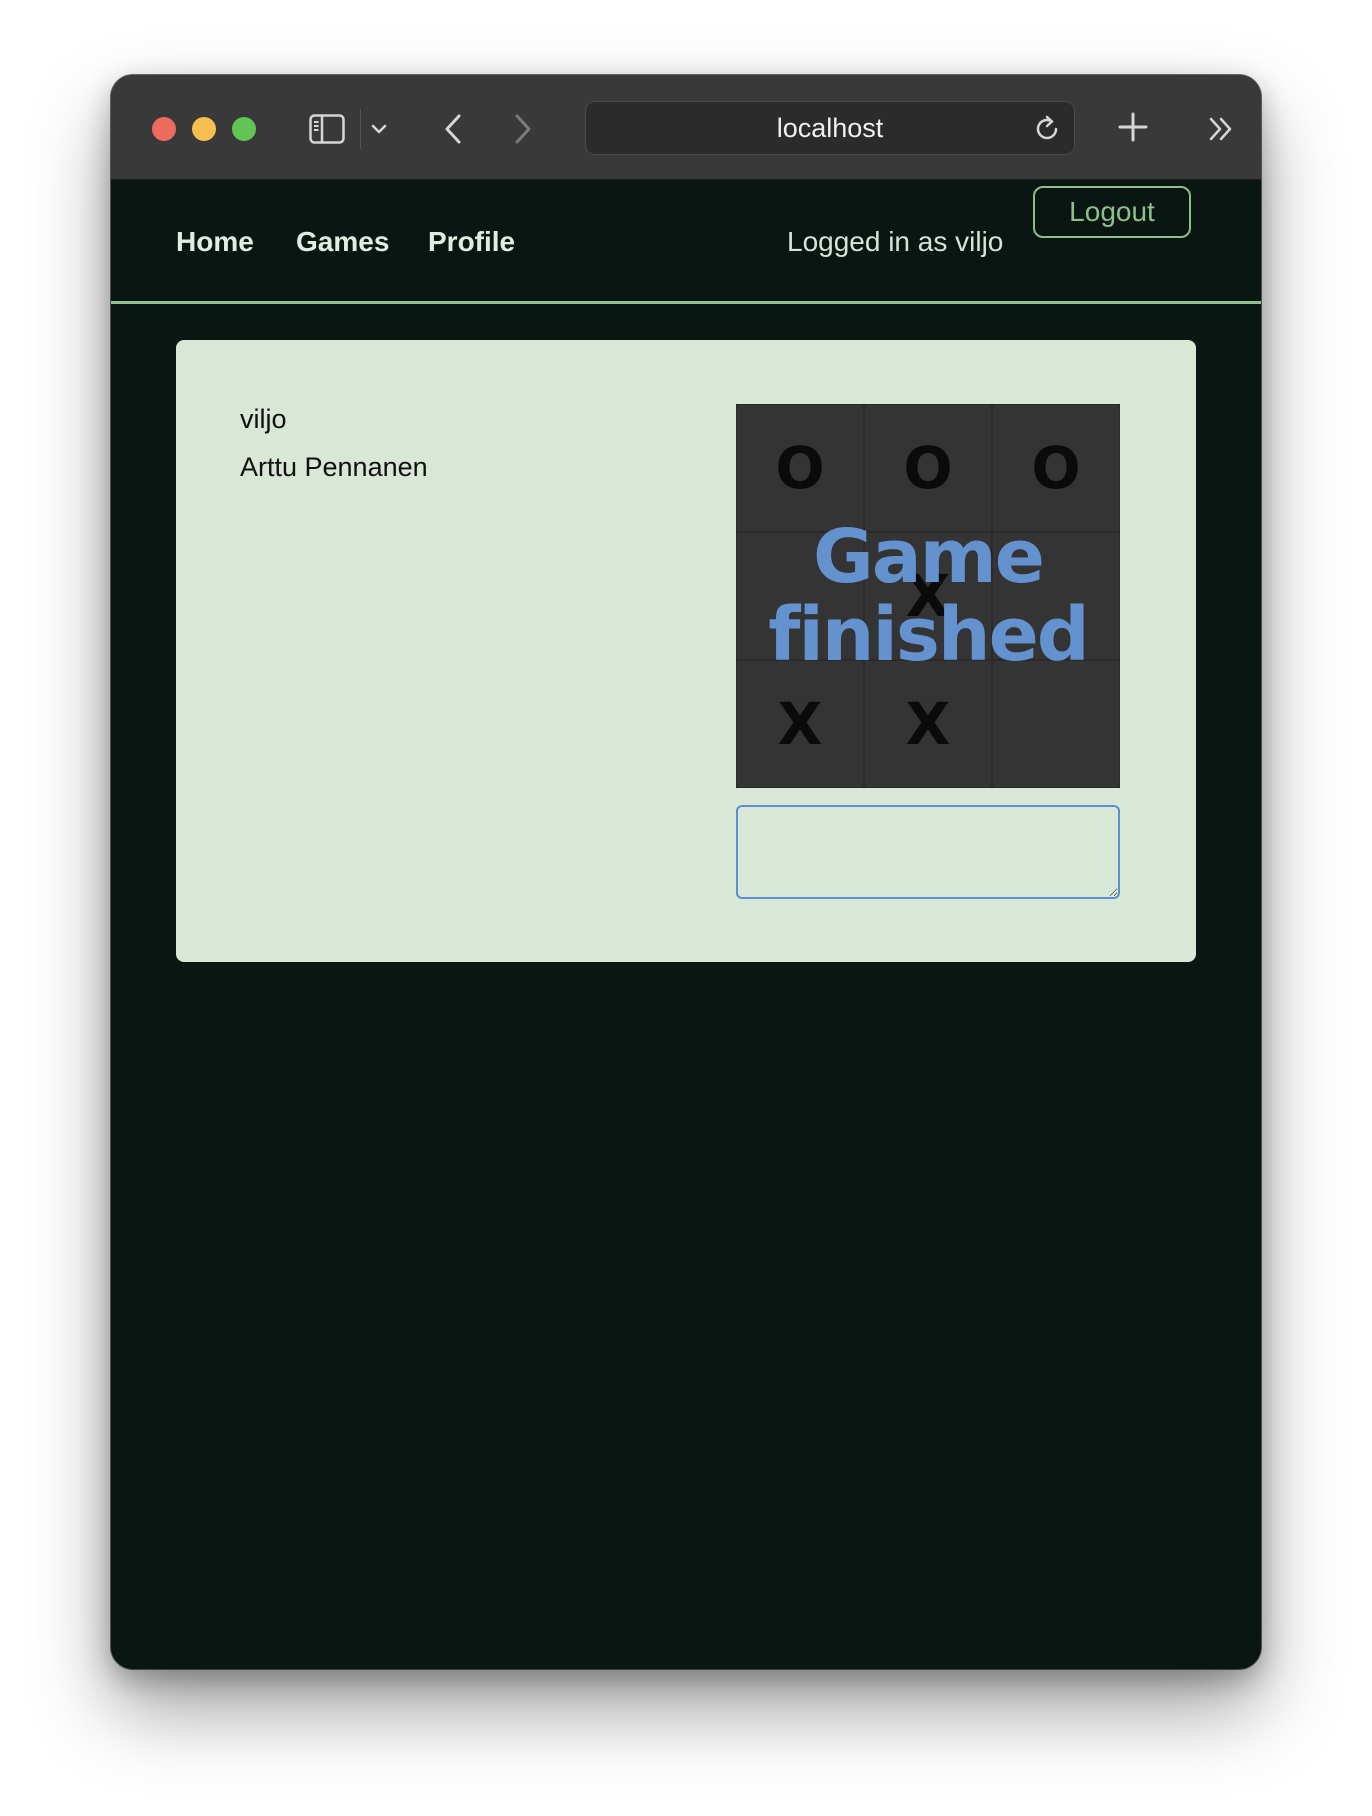  Describe the element at coordinates (453, 129) in the screenshot. I see `back-arrow-icon` at that location.